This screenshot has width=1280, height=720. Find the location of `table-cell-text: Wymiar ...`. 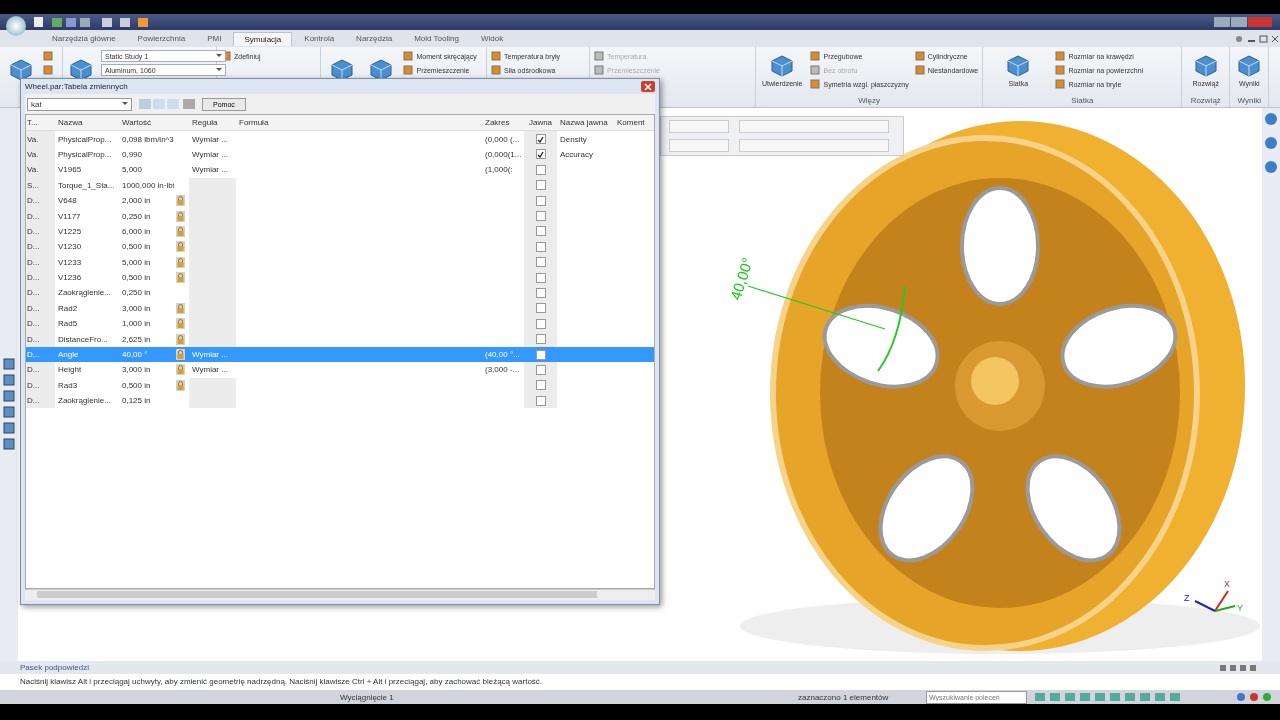

table-cell-text: Wymiar ... is located at coordinates (210, 139).